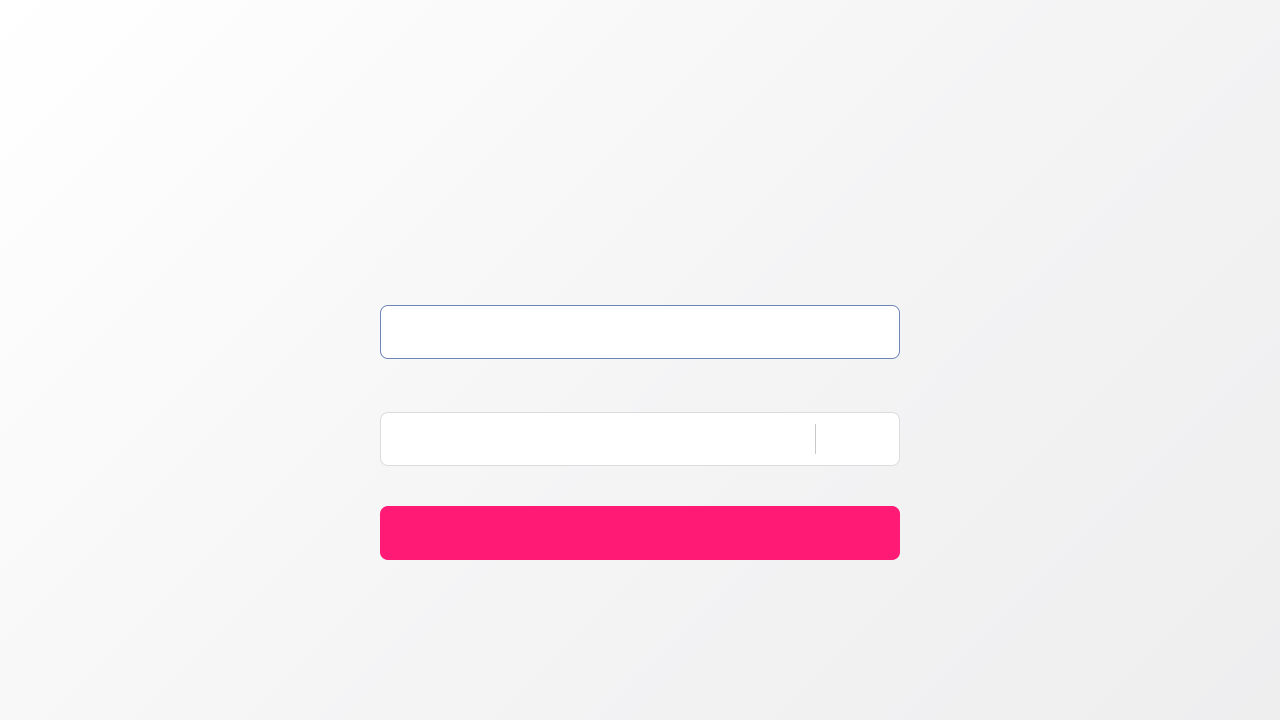 The height and width of the screenshot is (720, 1280). I want to click on field-suffix-button, so click(858, 439).